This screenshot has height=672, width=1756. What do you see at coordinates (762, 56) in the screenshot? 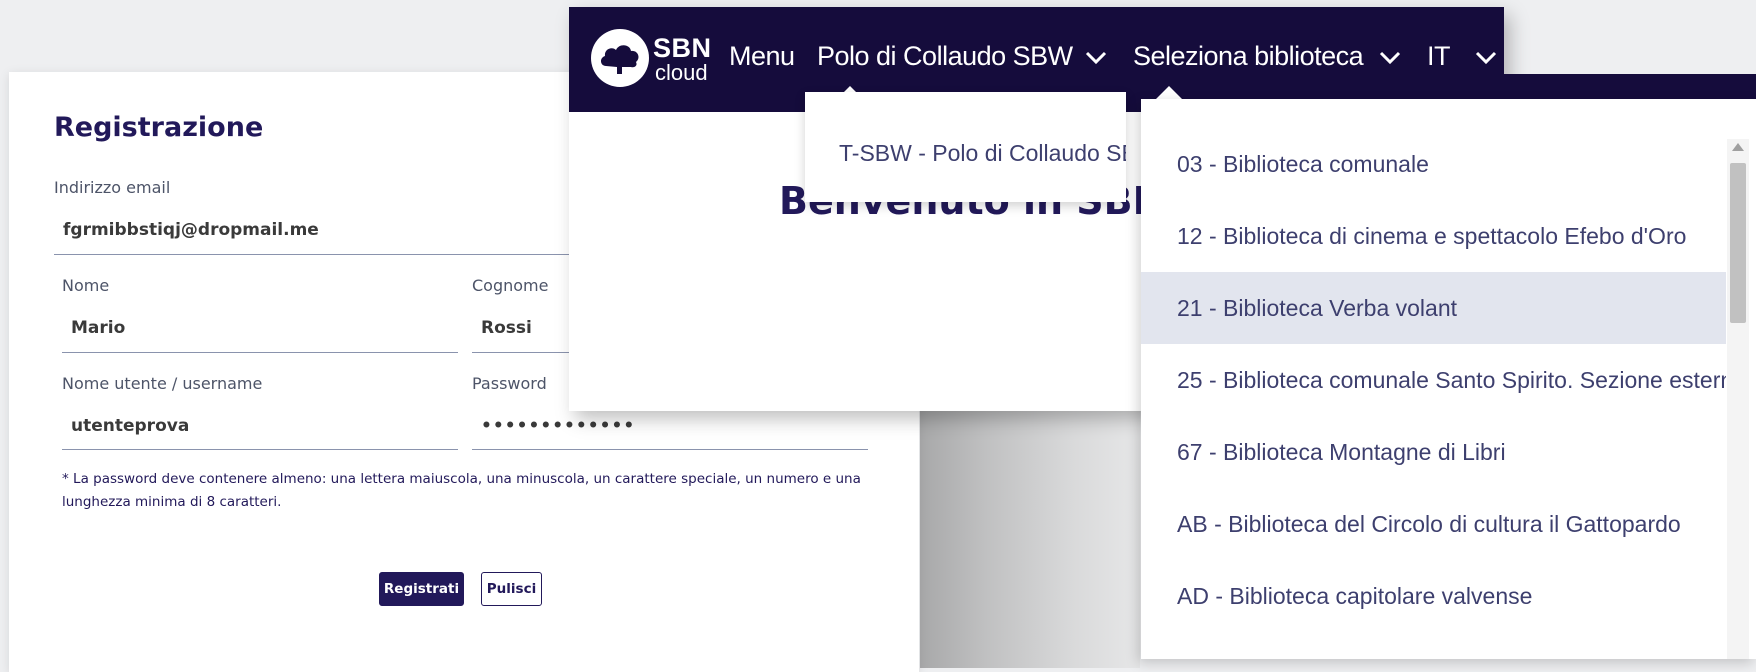
I see `nav-menu: Menu` at bounding box center [762, 56].